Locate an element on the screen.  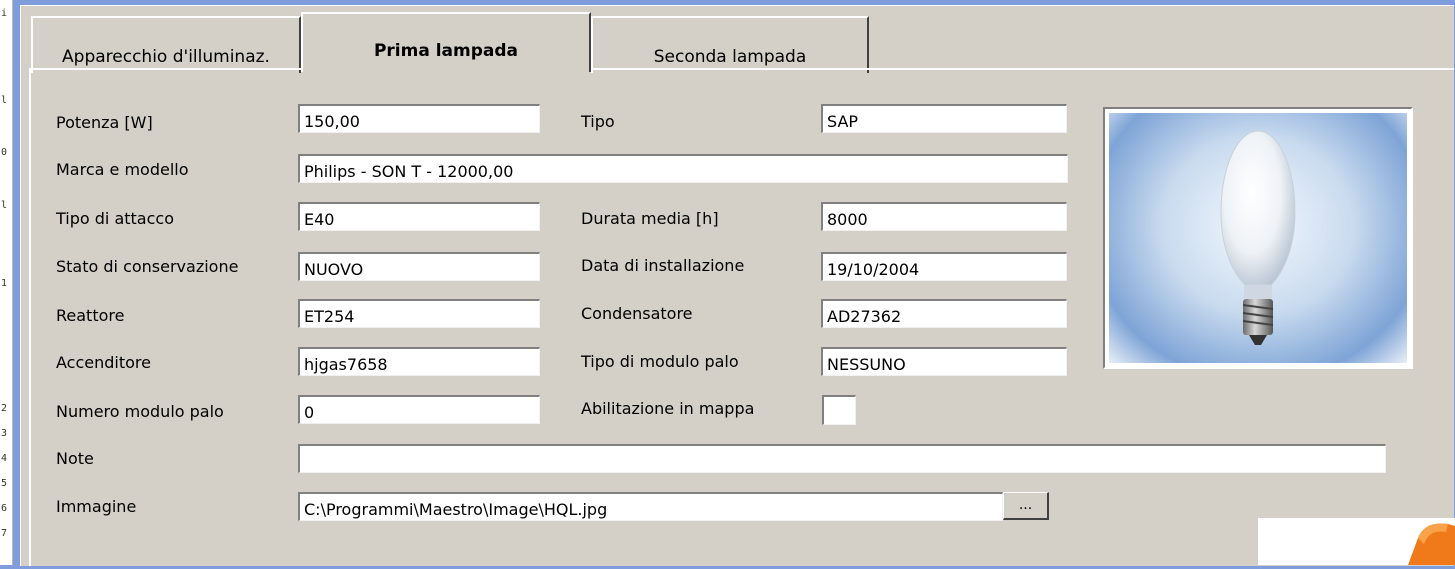
marca-field: Philips - SON T - 12000,00 is located at coordinates (683, 168).